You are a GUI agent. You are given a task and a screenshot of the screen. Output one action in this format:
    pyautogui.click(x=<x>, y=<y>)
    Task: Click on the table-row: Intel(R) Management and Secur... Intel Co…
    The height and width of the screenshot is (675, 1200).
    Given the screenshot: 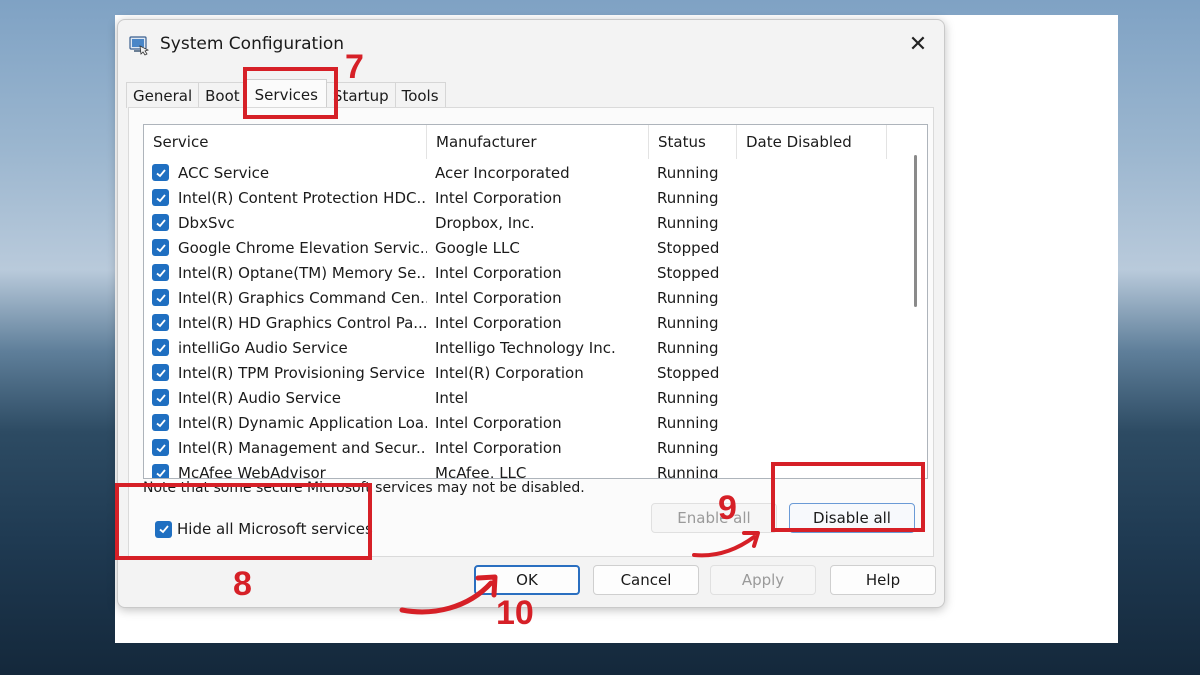 What is the action you would take?
    pyautogui.click(x=524, y=447)
    